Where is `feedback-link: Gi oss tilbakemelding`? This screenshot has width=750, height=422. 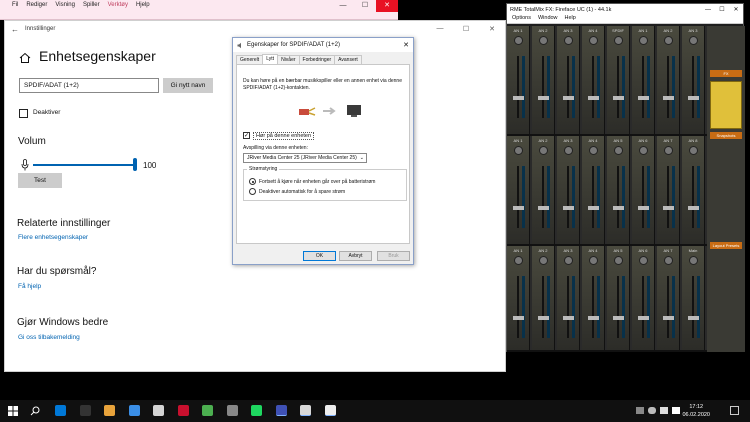 feedback-link: Gi oss tilbakemelding is located at coordinates (49, 337).